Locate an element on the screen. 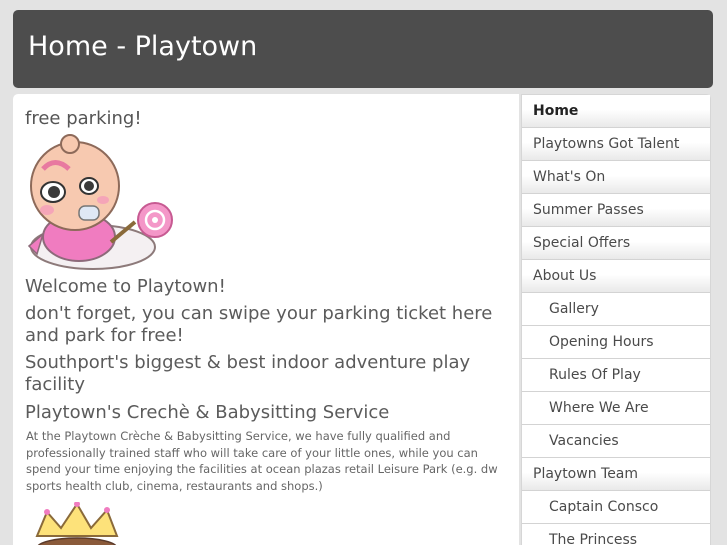 This screenshot has width=727, height=545. sidebar-item-opening-hours: Opening Hours is located at coordinates (616, 342).